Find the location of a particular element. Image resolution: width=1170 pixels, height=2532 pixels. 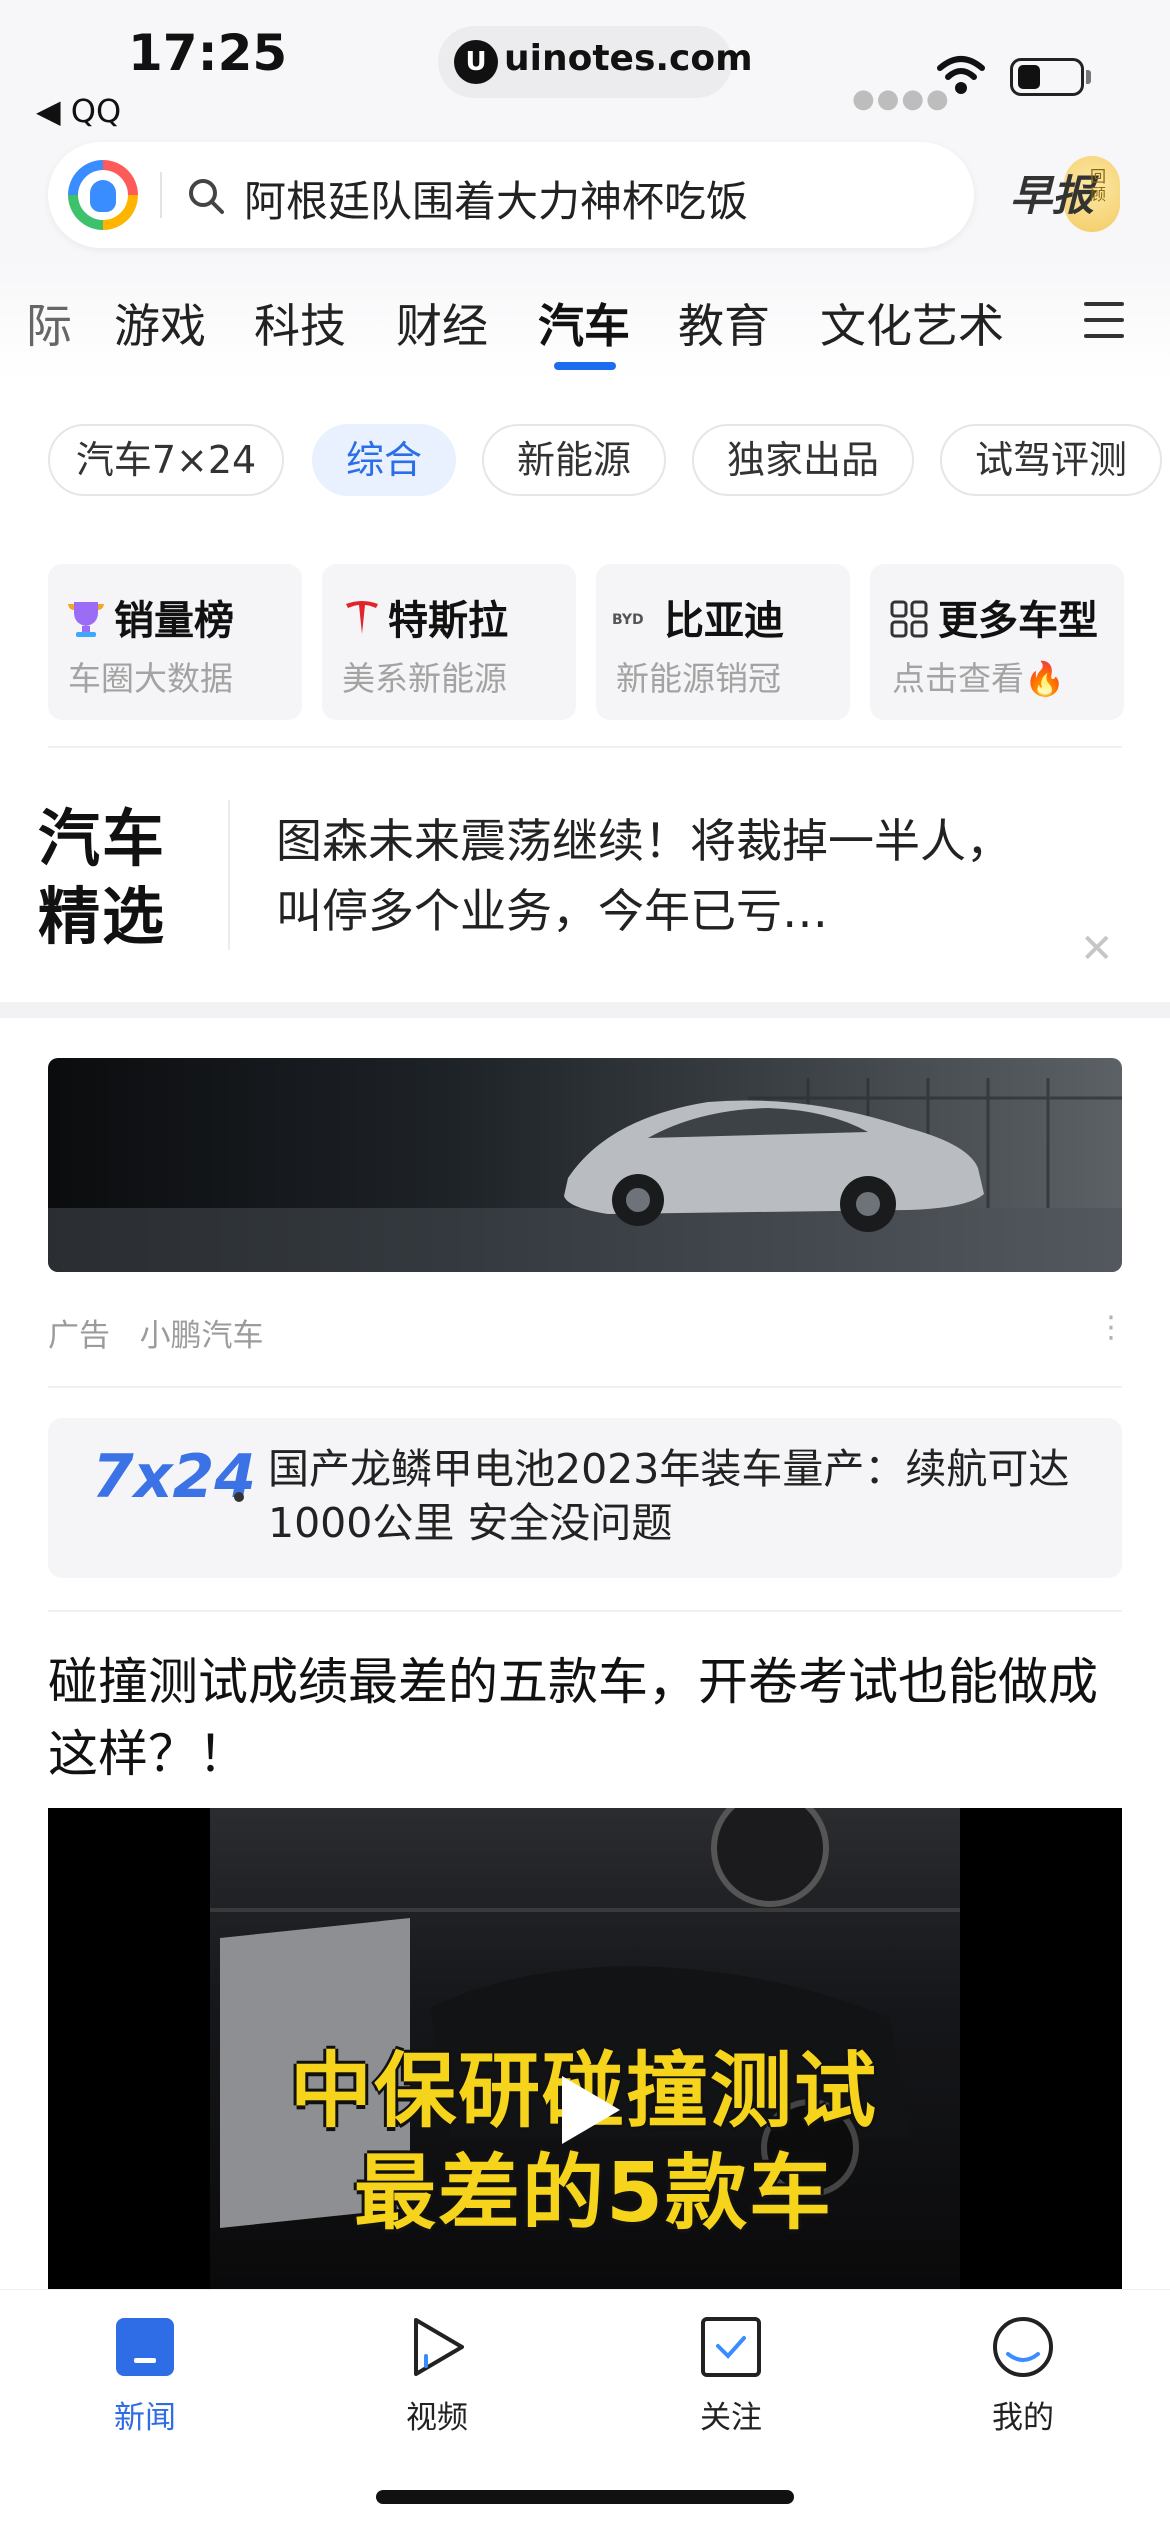

wifi-icon is located at coordinates (961, 75).